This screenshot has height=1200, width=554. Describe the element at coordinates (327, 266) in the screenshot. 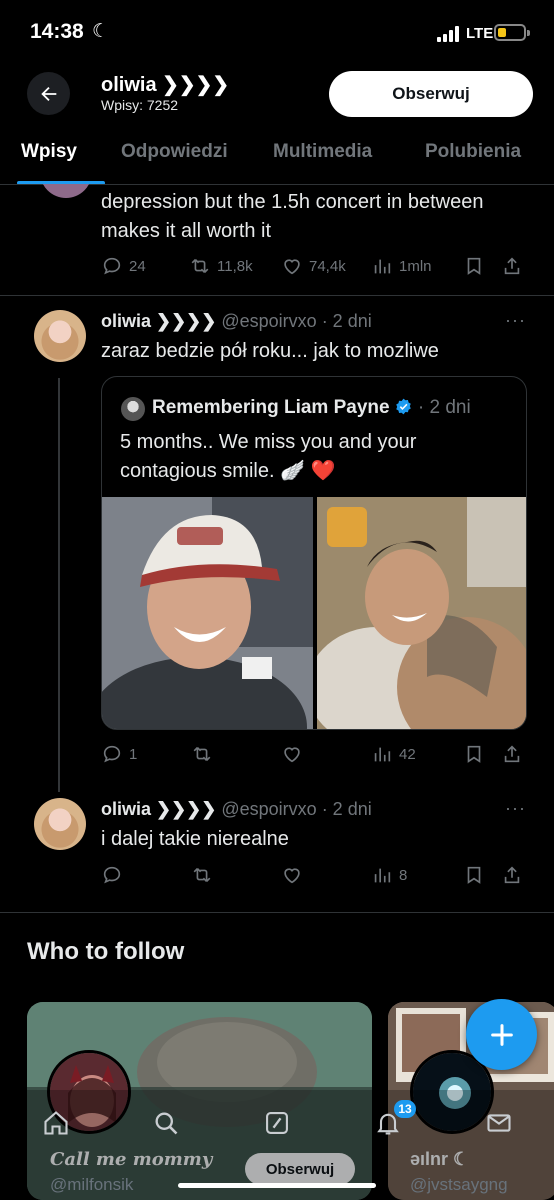

I see `like-count: 74,4k` at that location.